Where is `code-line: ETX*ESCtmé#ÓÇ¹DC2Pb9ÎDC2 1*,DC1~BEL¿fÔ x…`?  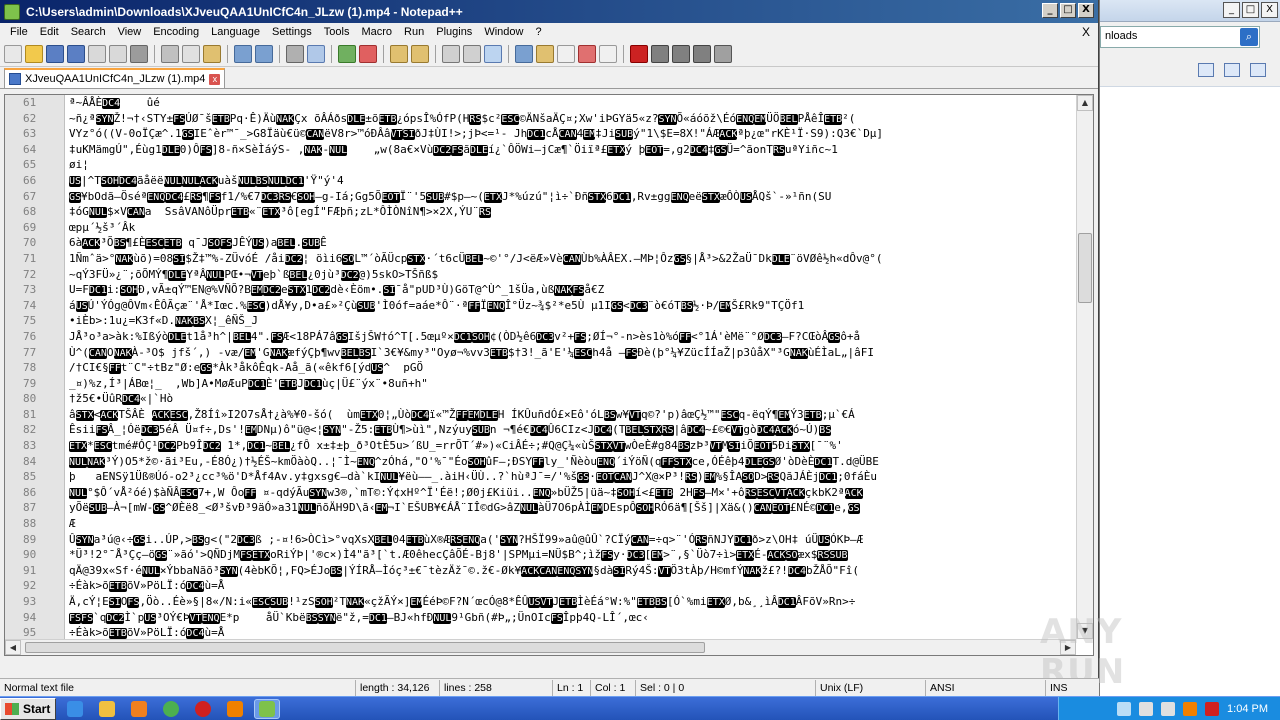
code-line: ETX*ESCtmé#ÓÇ¹DC2Pb9ÎDC2 1*,DC1~BEL¿fÔ x… is located at coordinates (572, 446).